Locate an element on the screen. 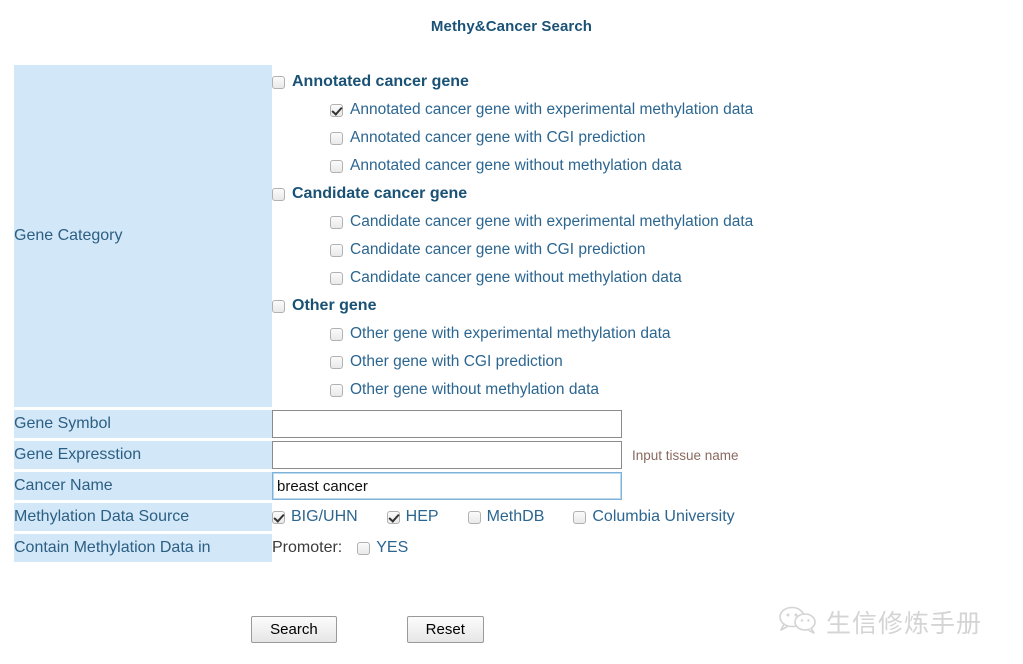 The height and width of the screenshot is (664, 1023). search-button: Search is located at coordinates (294, 629).